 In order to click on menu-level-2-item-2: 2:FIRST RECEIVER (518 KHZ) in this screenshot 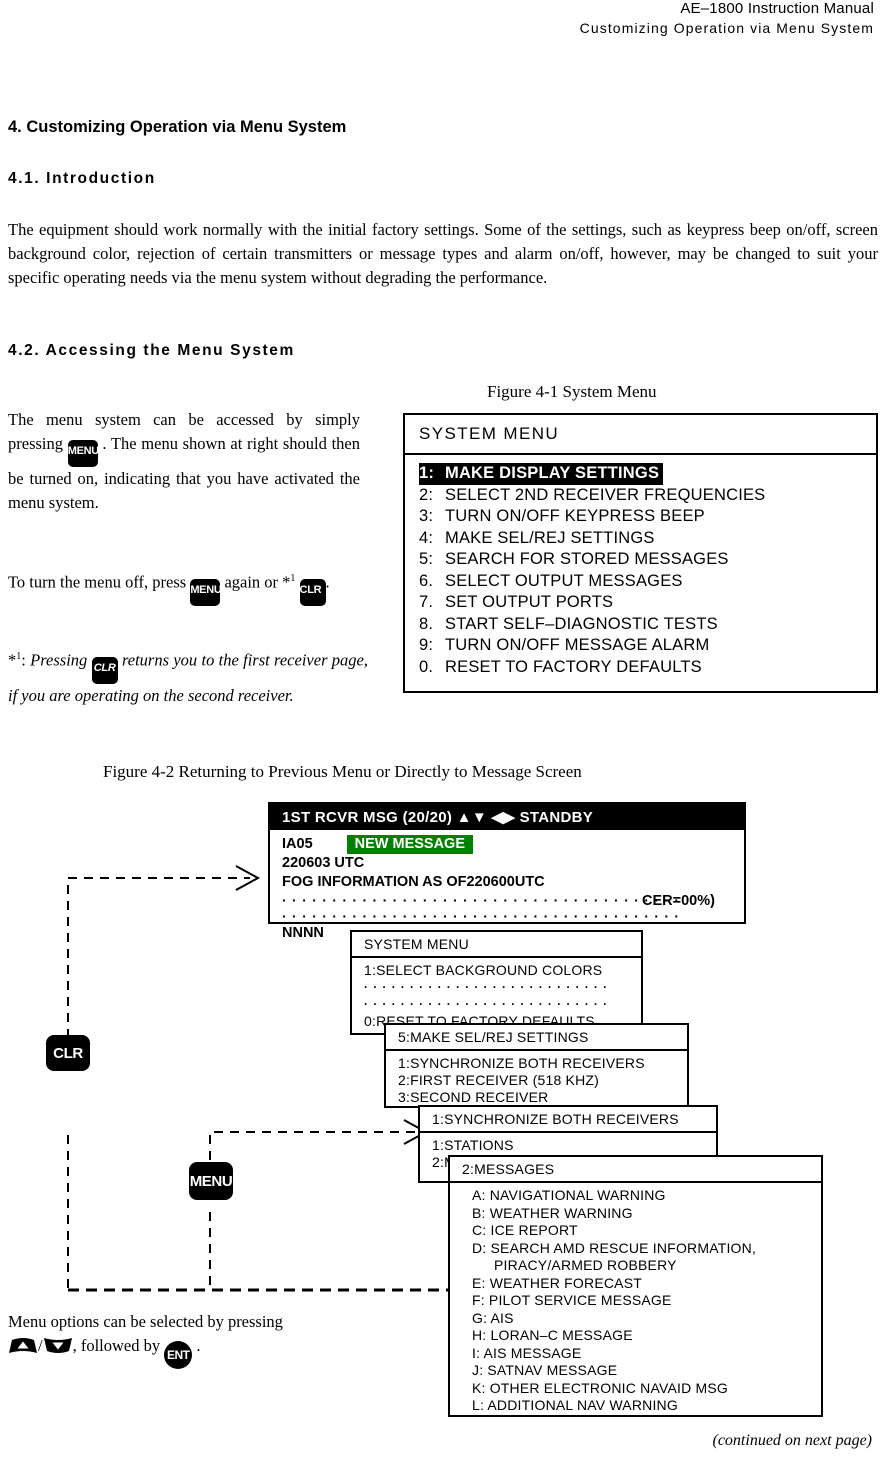, I will do `click(542, 1080)`.